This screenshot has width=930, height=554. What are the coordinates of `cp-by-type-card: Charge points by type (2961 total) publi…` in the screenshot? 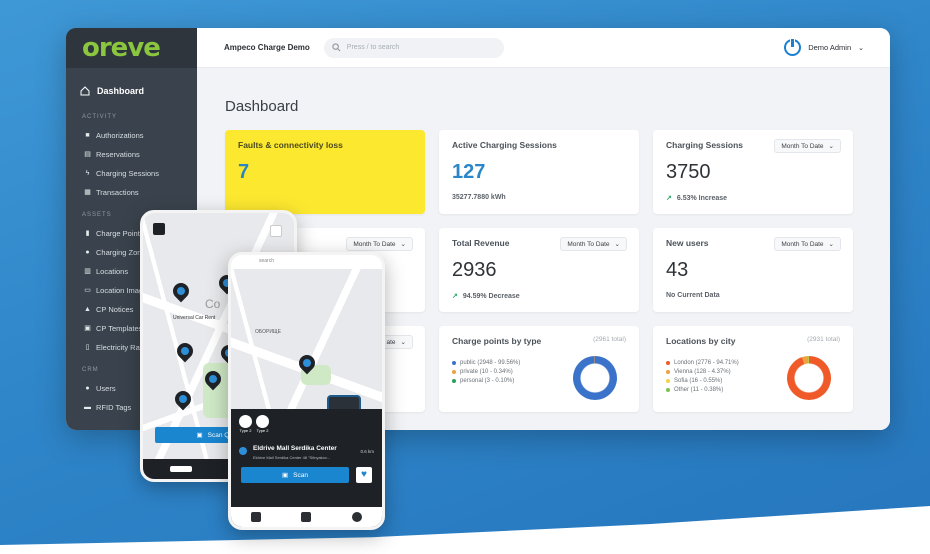 It's located at (539, 369).